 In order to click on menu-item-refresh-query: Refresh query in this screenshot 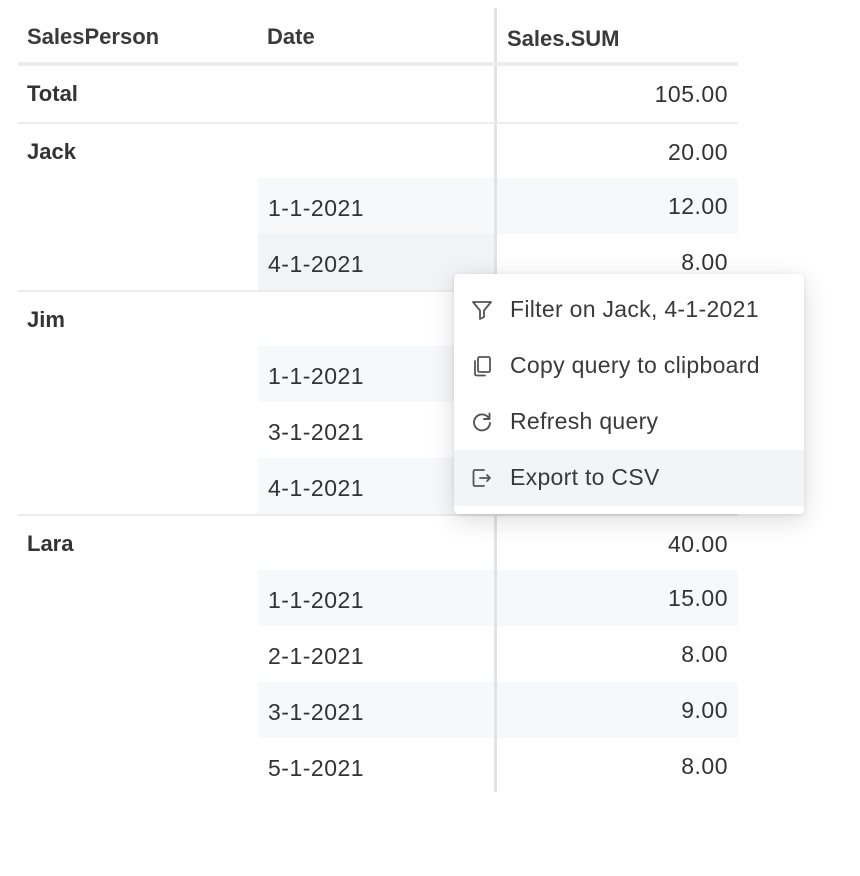, I will do `click(629, 422)`.